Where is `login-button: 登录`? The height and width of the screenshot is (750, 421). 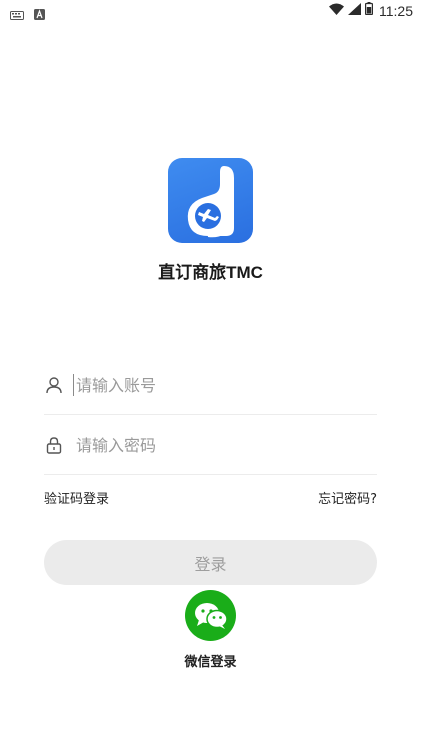
login-button: 登录 is located at coordinates (210, 562).